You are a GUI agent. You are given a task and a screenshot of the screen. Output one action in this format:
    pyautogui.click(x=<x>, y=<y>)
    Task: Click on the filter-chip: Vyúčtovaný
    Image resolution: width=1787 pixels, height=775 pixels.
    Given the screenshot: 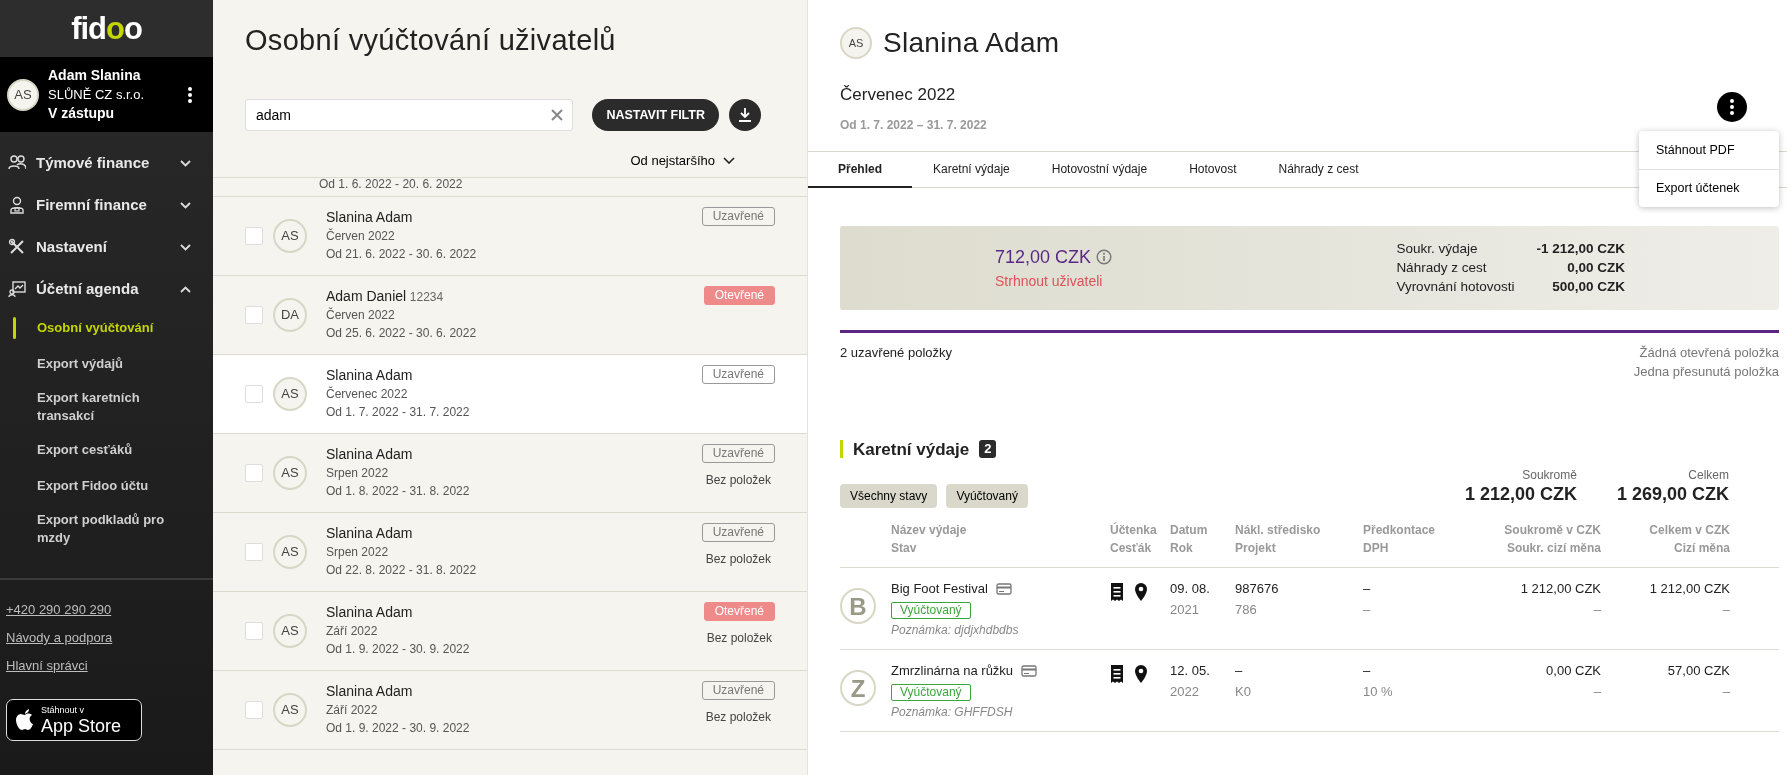 What is the action you would take?
    pyautogui.click(x=987, y=496)
    